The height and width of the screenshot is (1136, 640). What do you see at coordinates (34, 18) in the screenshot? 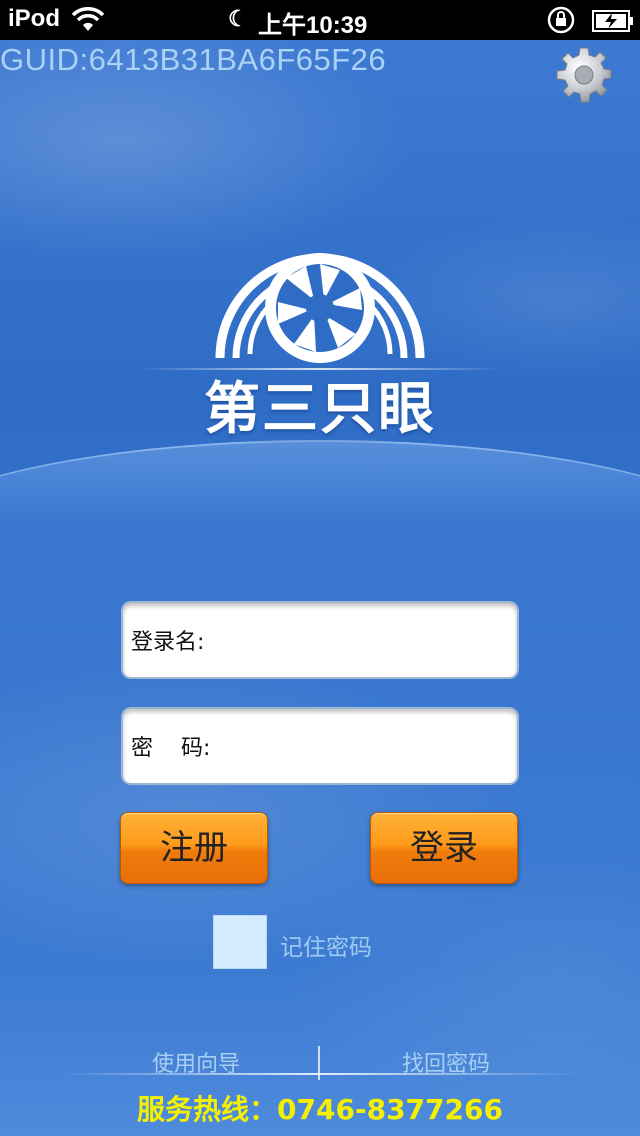
I see `carrier-label: iPod` at bounding box center [34, 18].